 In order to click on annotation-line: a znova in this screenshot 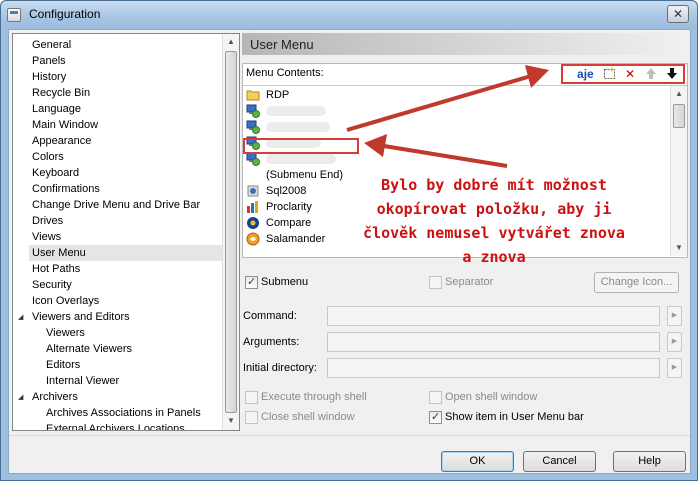, I will do `click(494, 257)`.